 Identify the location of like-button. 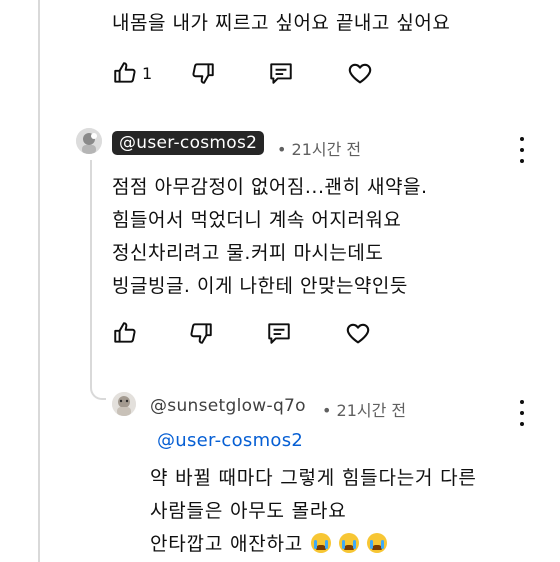
(125, 333).